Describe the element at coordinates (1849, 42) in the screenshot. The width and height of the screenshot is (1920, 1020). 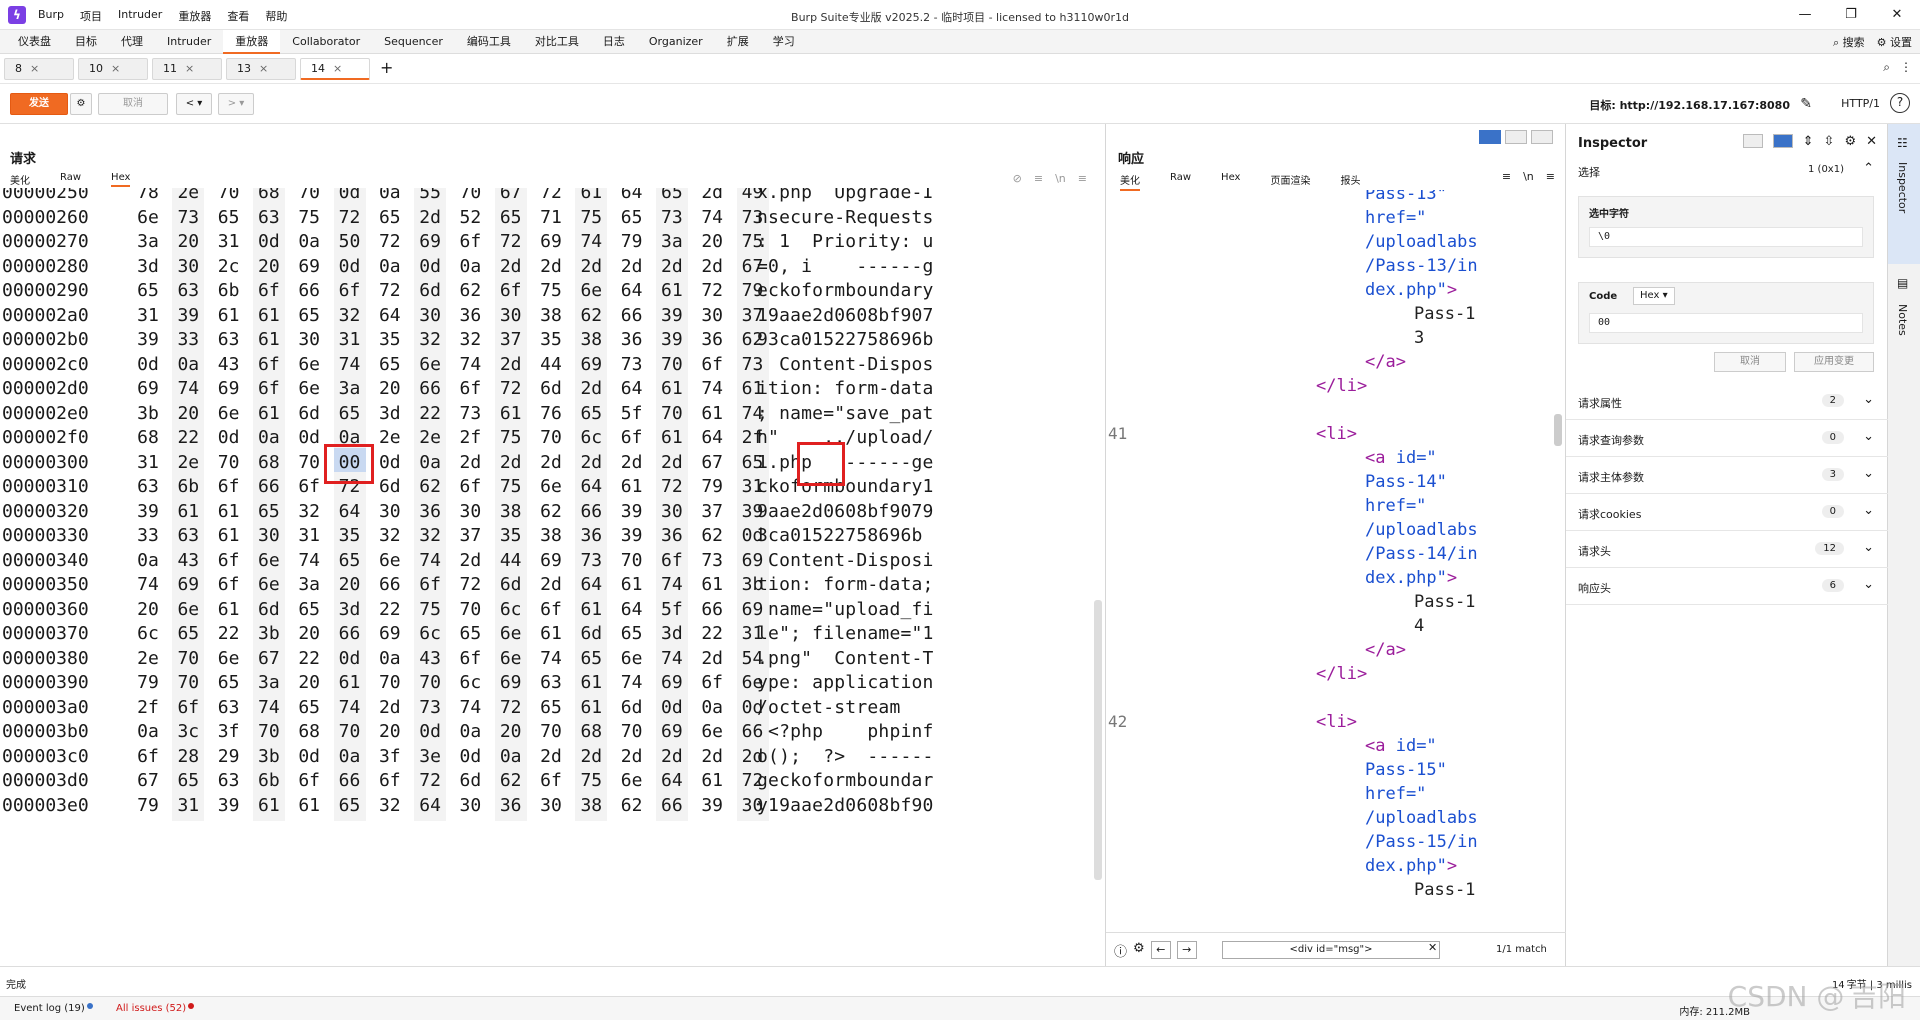
I see `search-button: ⌕ 搜索` at that location.